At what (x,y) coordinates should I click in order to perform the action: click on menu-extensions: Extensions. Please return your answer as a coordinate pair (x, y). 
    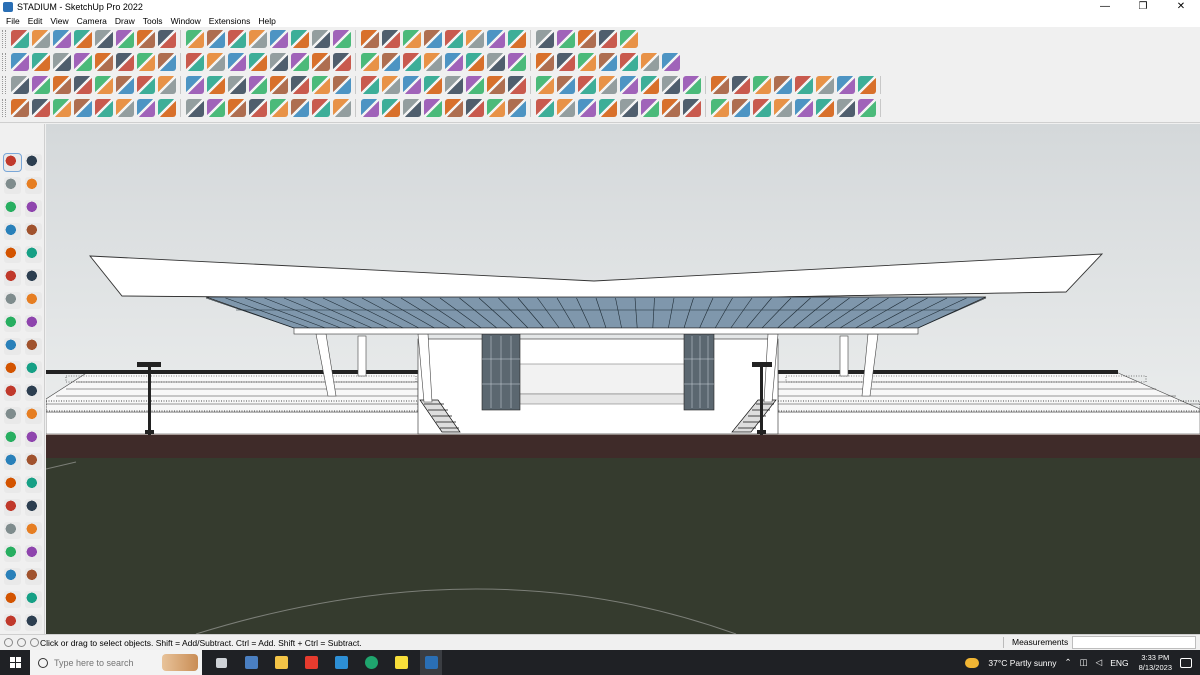
    Looking at the image, I should click on (230, 21).